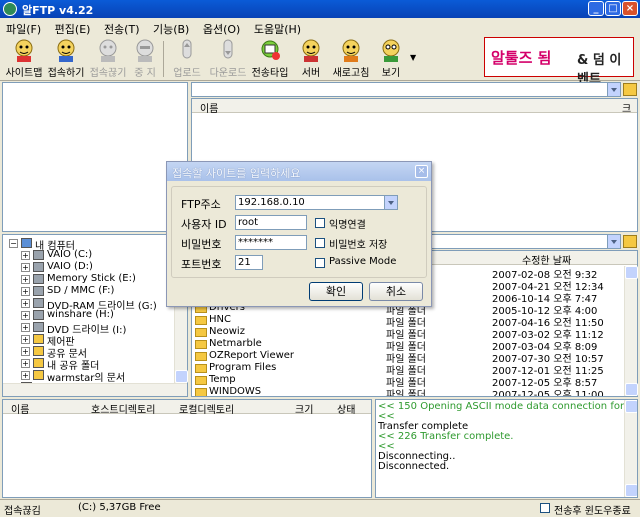  What do you see at coordinates (351, 50) in the screenshot?
I see `refresh-icon` at bounding box center [351, 50].